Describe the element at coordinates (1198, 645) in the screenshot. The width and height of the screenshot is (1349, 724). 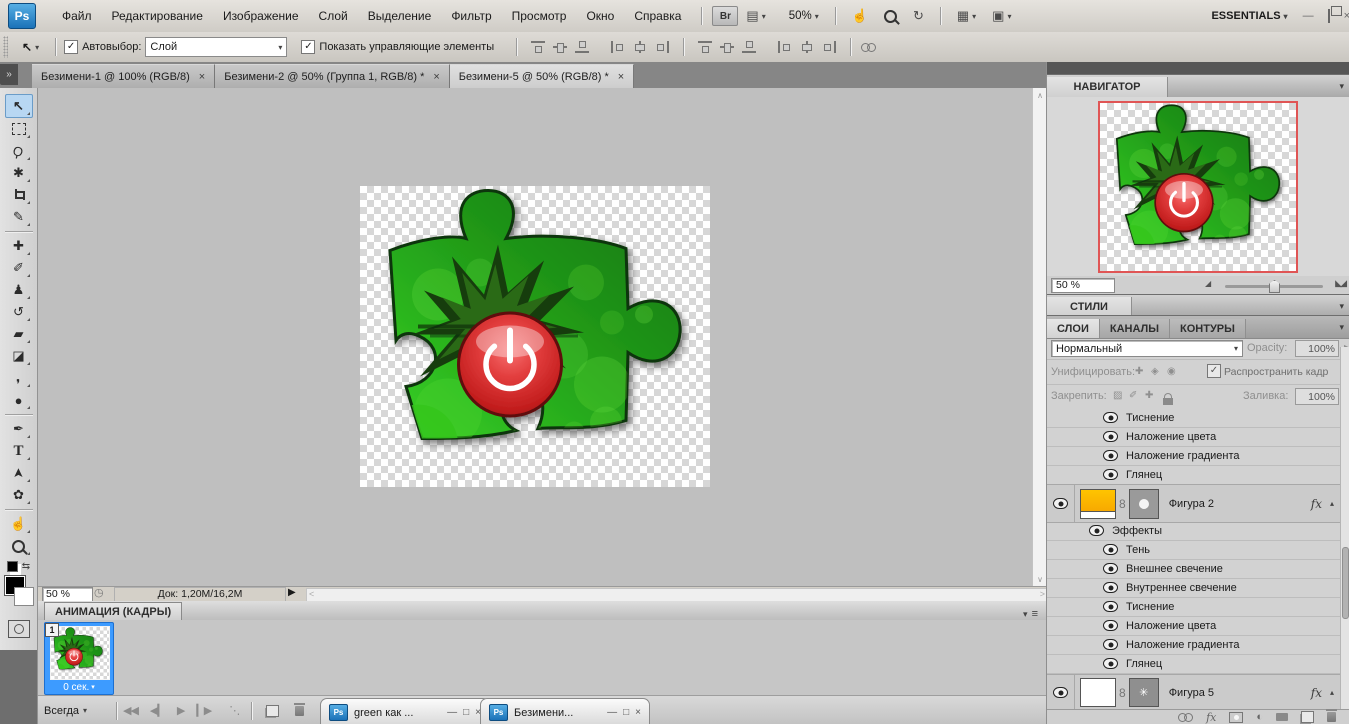
I see `effect-row: Наложение градиента` at that location.